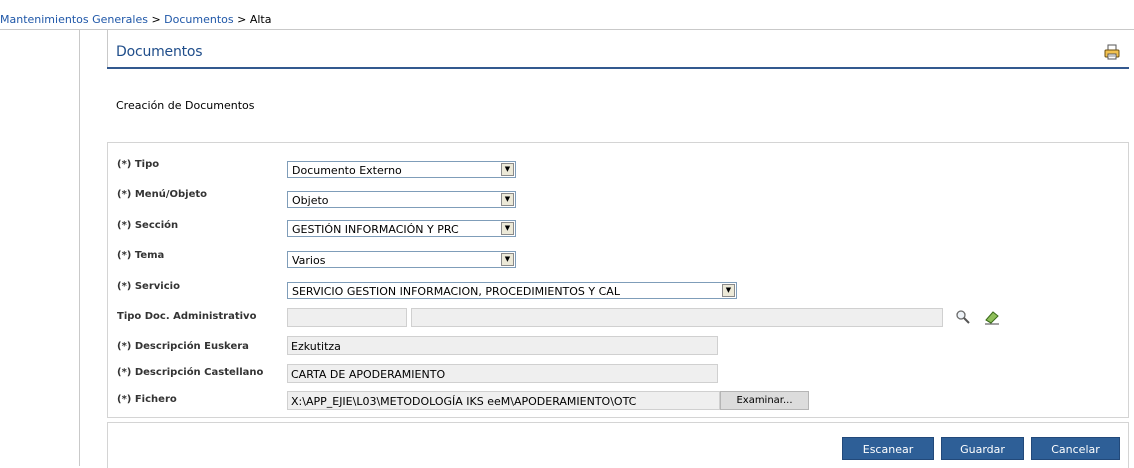  I want to click on title-underline, so click(618, 68).